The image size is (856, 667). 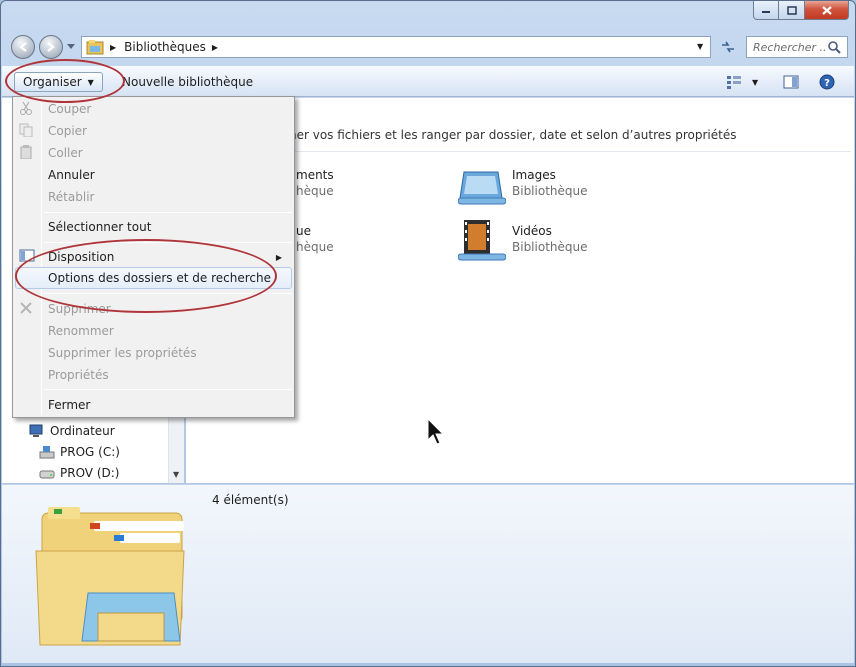 I want to click on menu-item-label: Options des dossiers et de recherche, so click(x=159, y=278).